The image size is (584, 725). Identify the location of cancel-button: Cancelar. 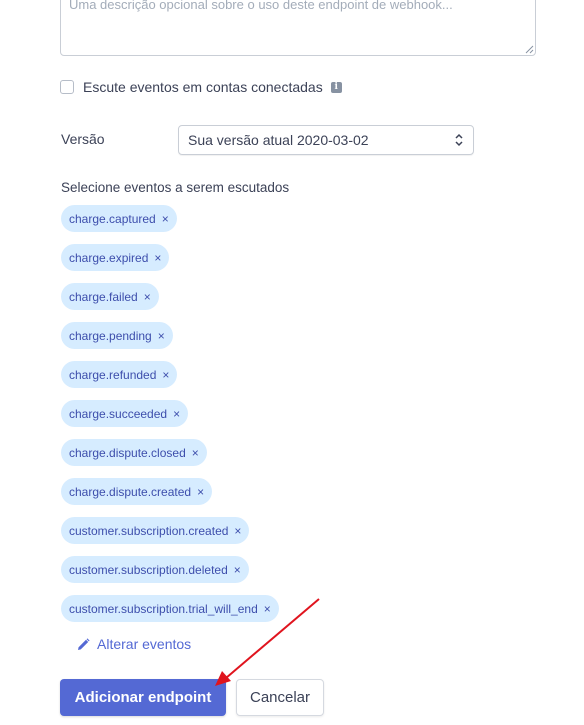
(280, 697).